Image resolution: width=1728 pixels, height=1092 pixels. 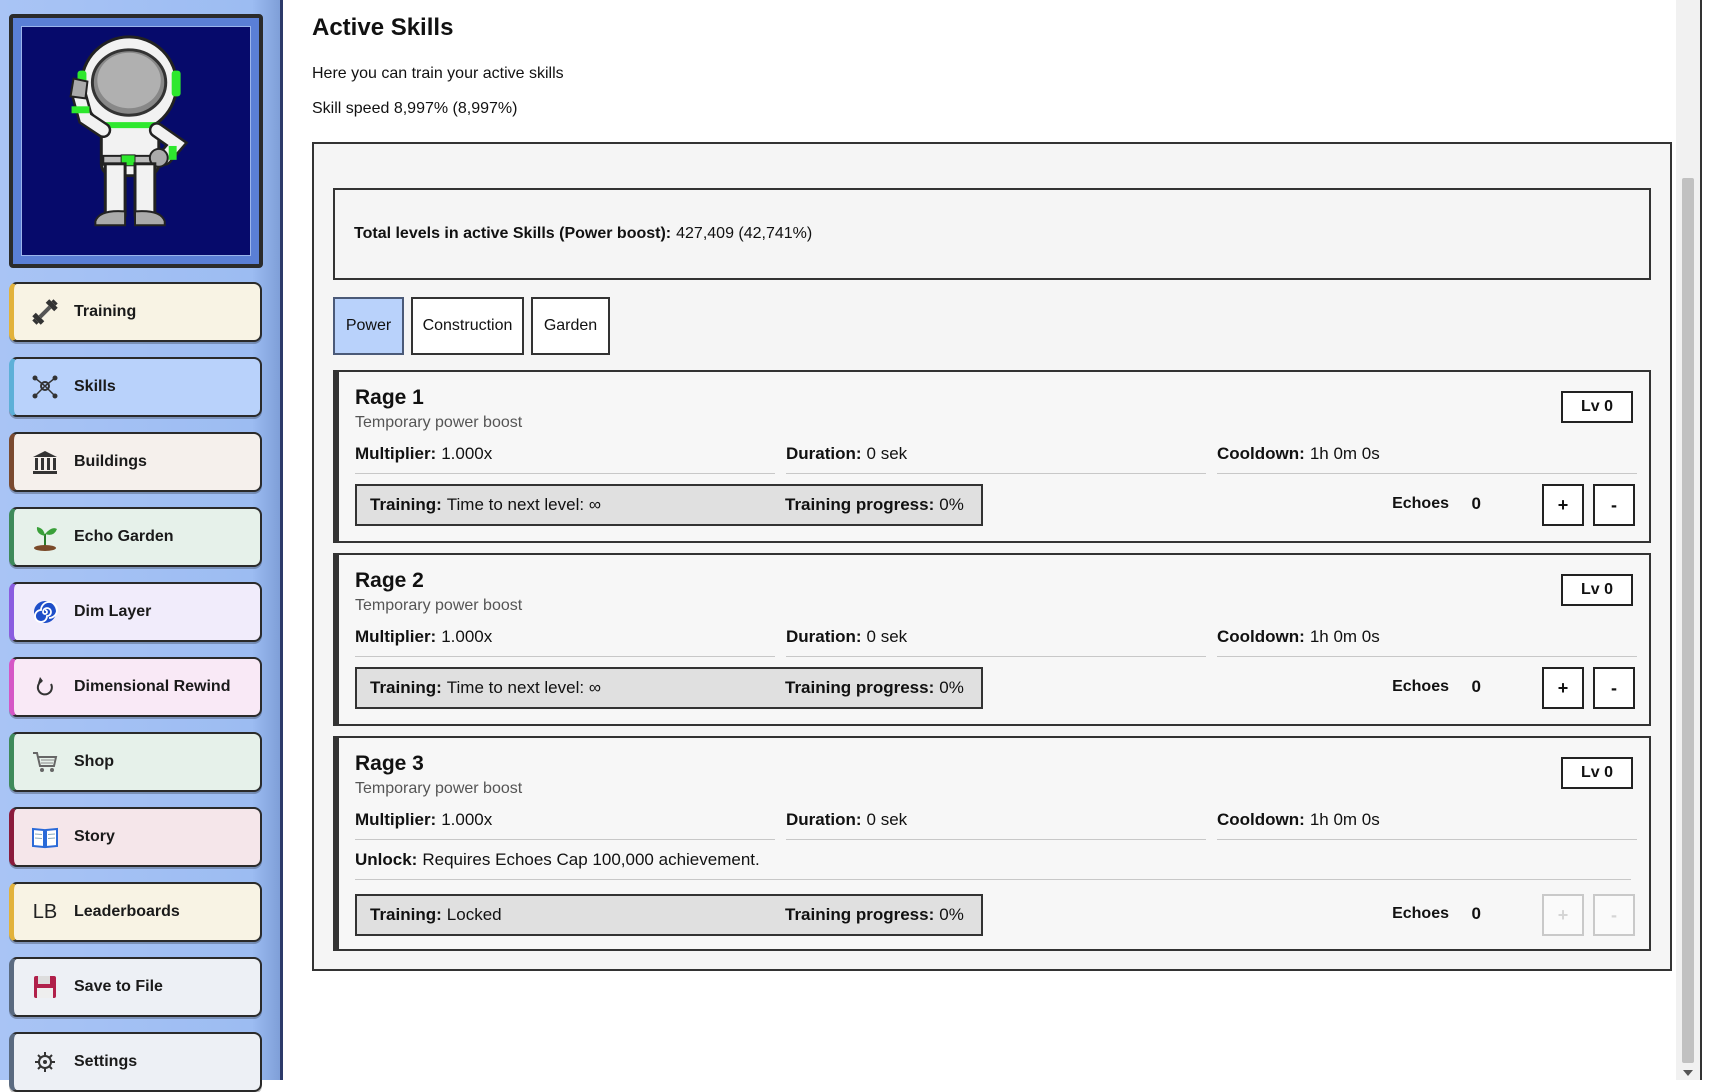 I want to click on scrollbar-thumb, so click(x=1688, y=620).